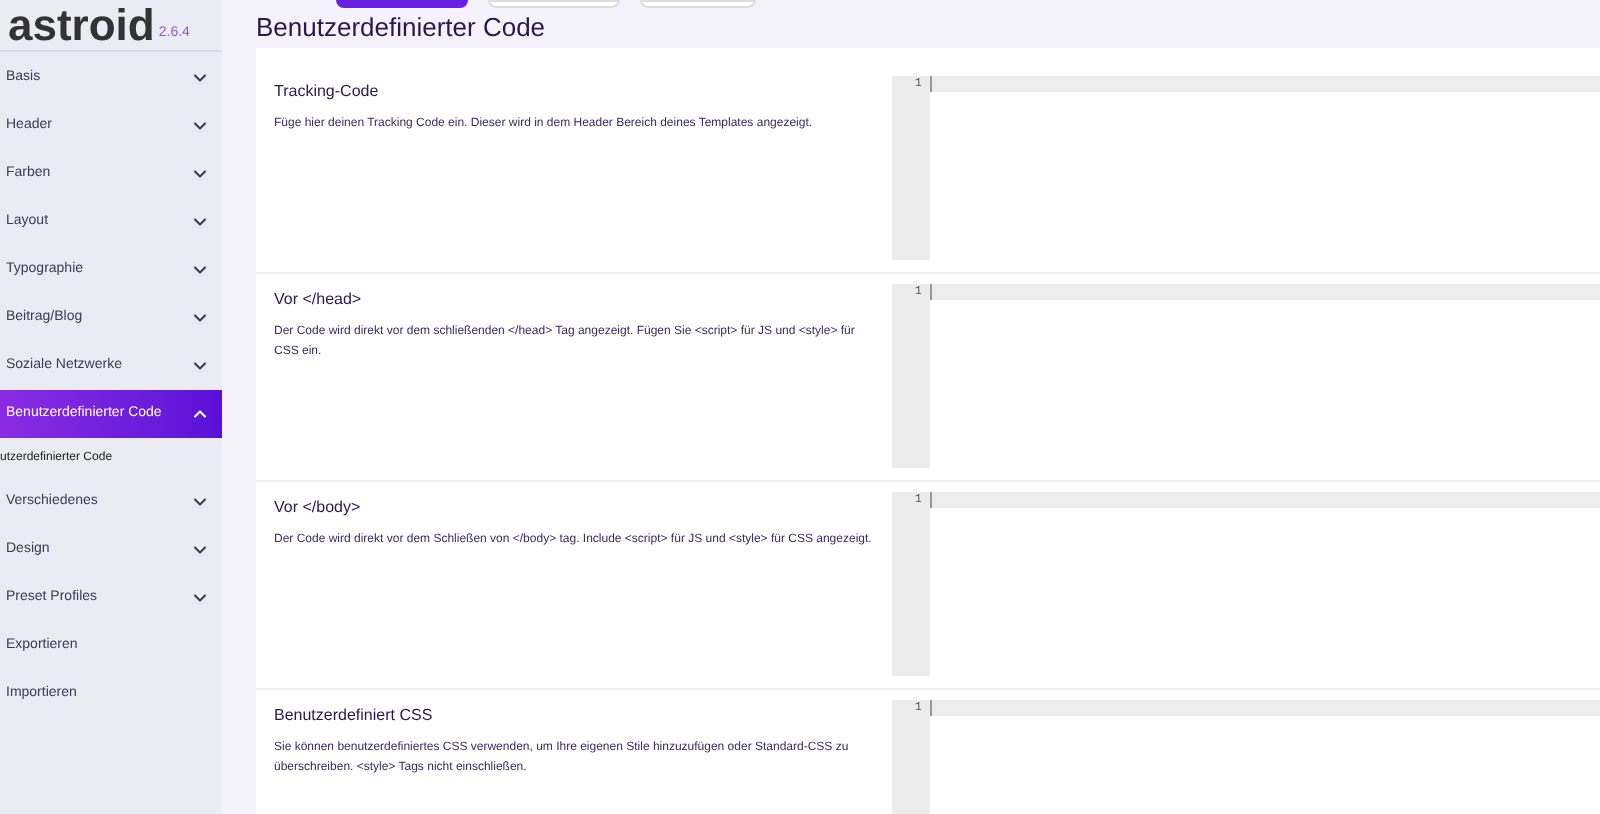  What do you see at coordinates (402, 28) in the screenshot?
I see `page-title: Benutzerdefinierter Code` at bounding box center [402, 28].